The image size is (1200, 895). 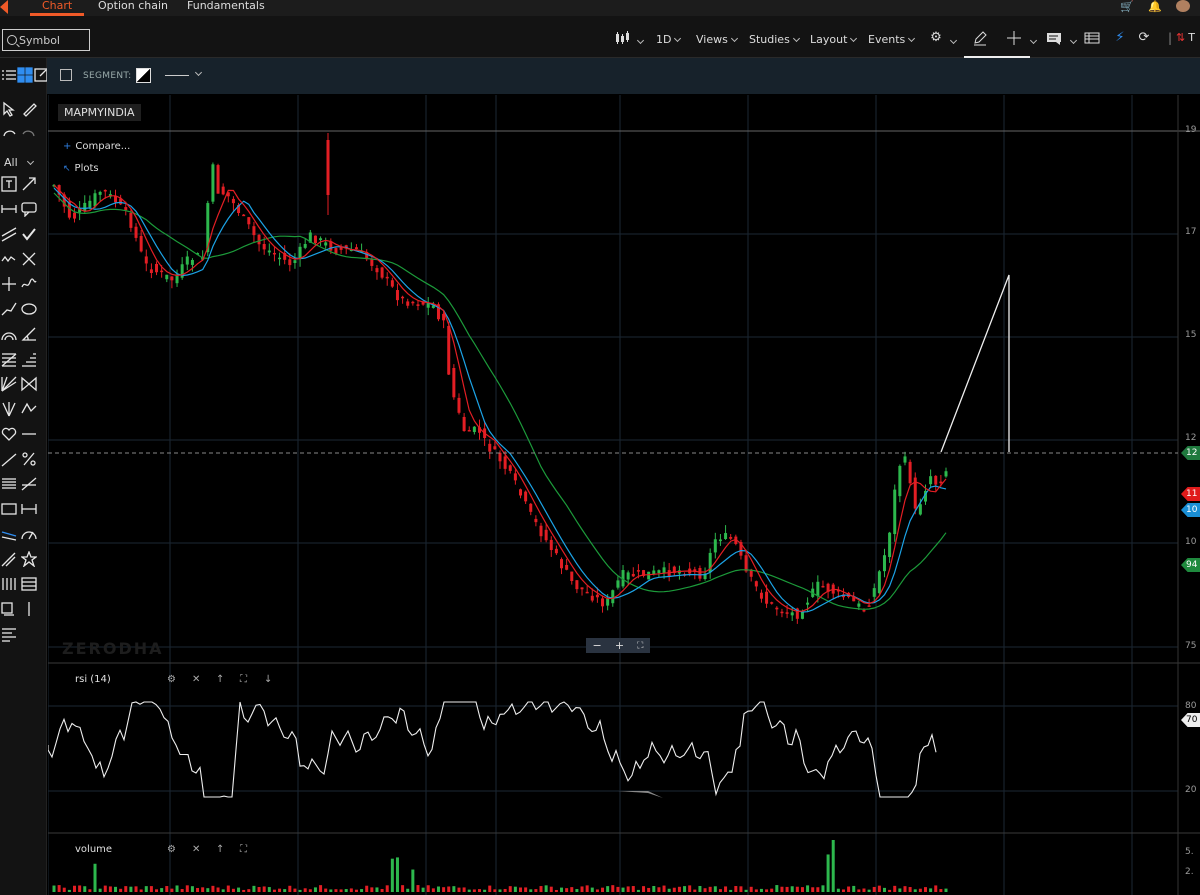 What do you see at coordinates (9, 384) in the screenshot?
I see `gann-fan-icon` at bounding box center [9, 384].